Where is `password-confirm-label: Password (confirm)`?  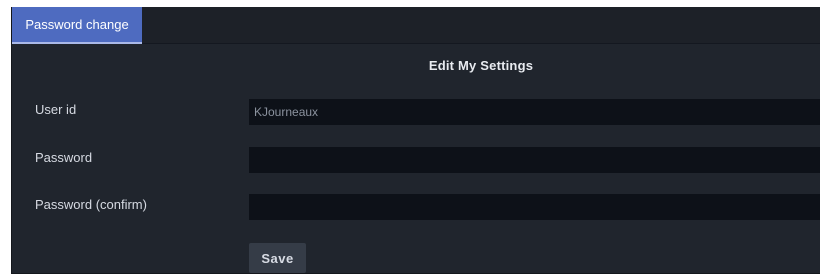 password-confirm-label: Password (confirm) is located at coordinates (91, 204).